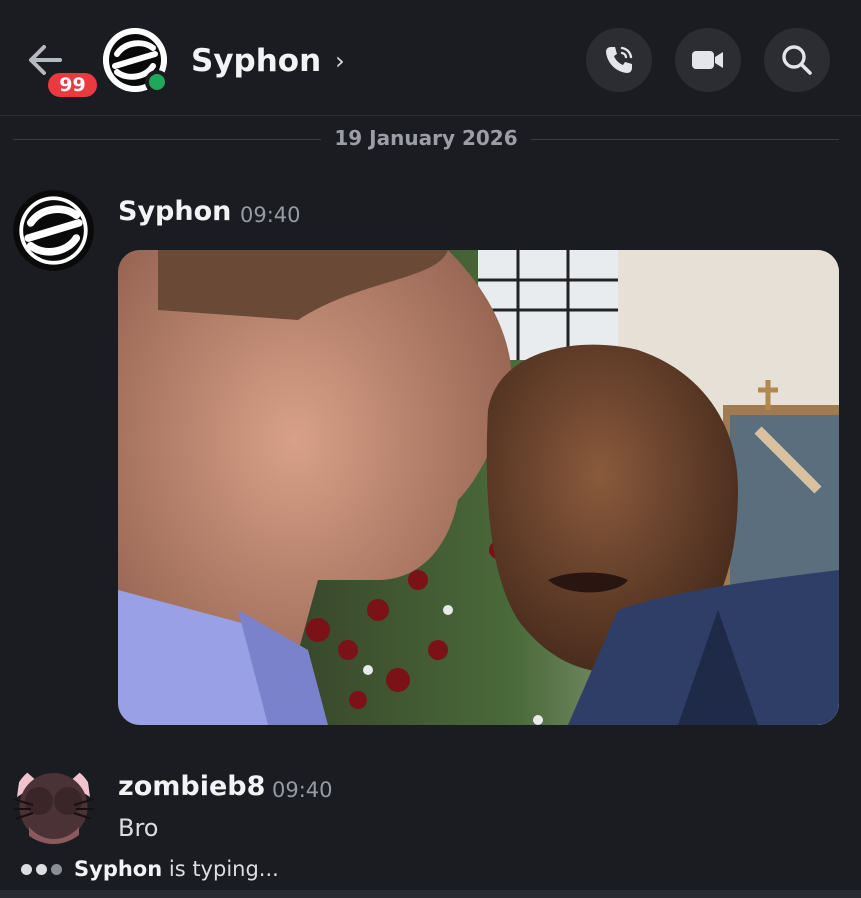 This screenshot has width=861, height=898. Describe the element at coordinates (118, 869) in the screenshot. I see `typing-user: Syphon` at that location.